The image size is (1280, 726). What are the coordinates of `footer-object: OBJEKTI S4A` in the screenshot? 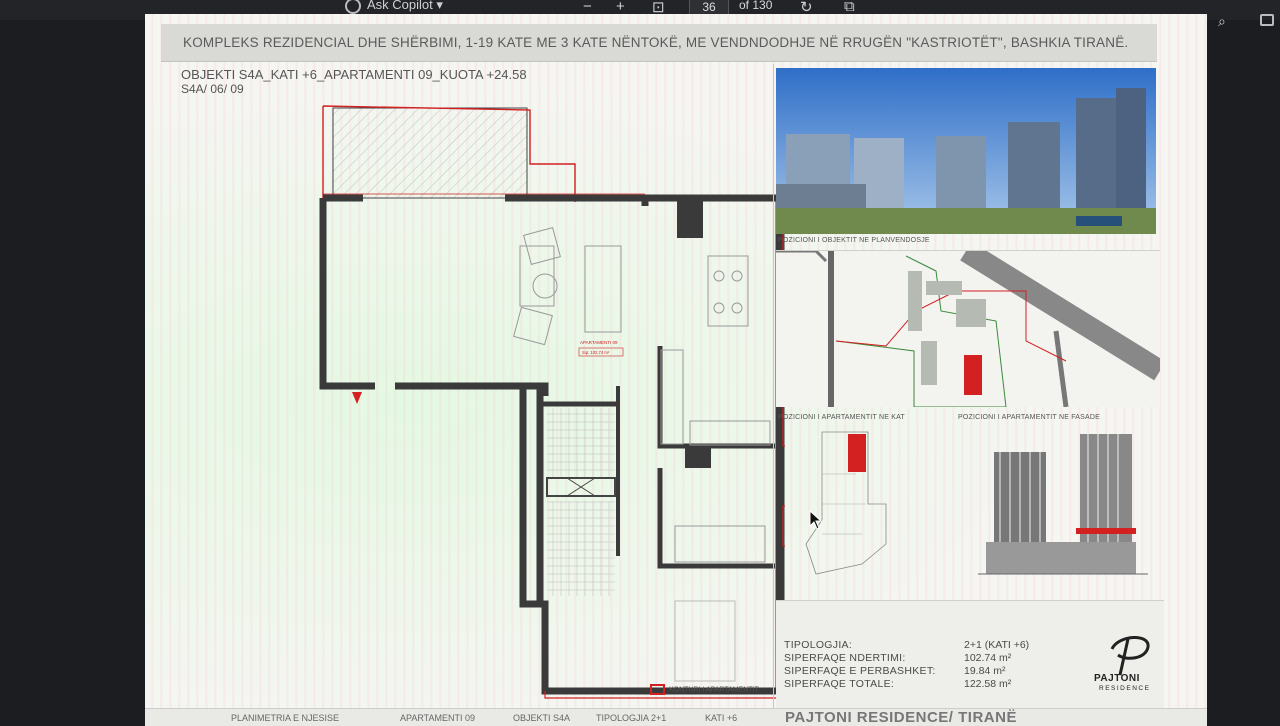 It's located at (542, 718).